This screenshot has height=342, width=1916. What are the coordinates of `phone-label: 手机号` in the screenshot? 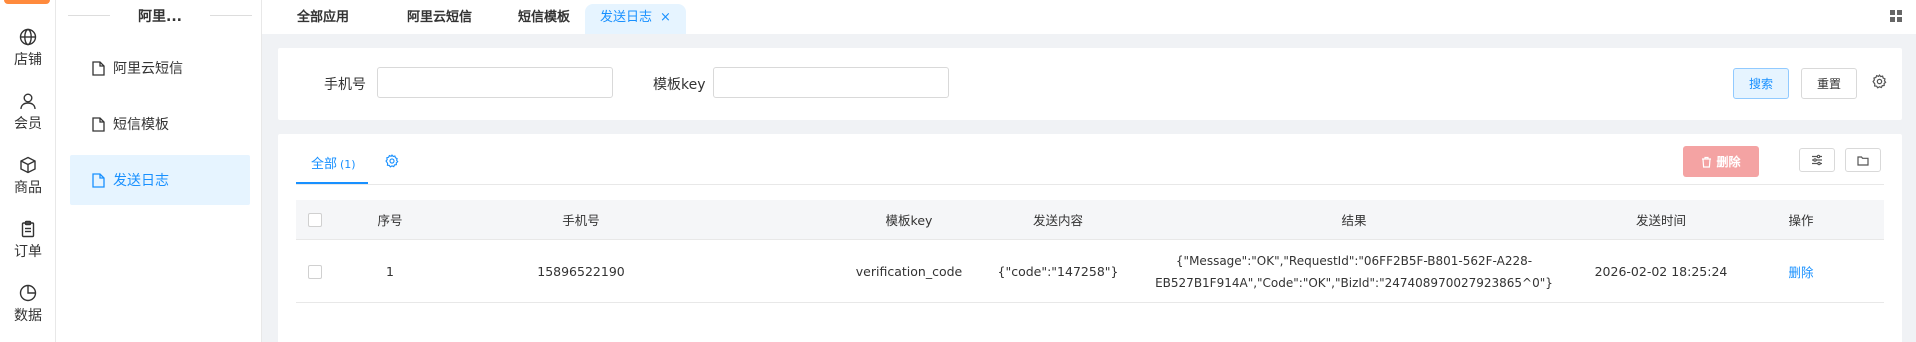 It's located at (345, 85).